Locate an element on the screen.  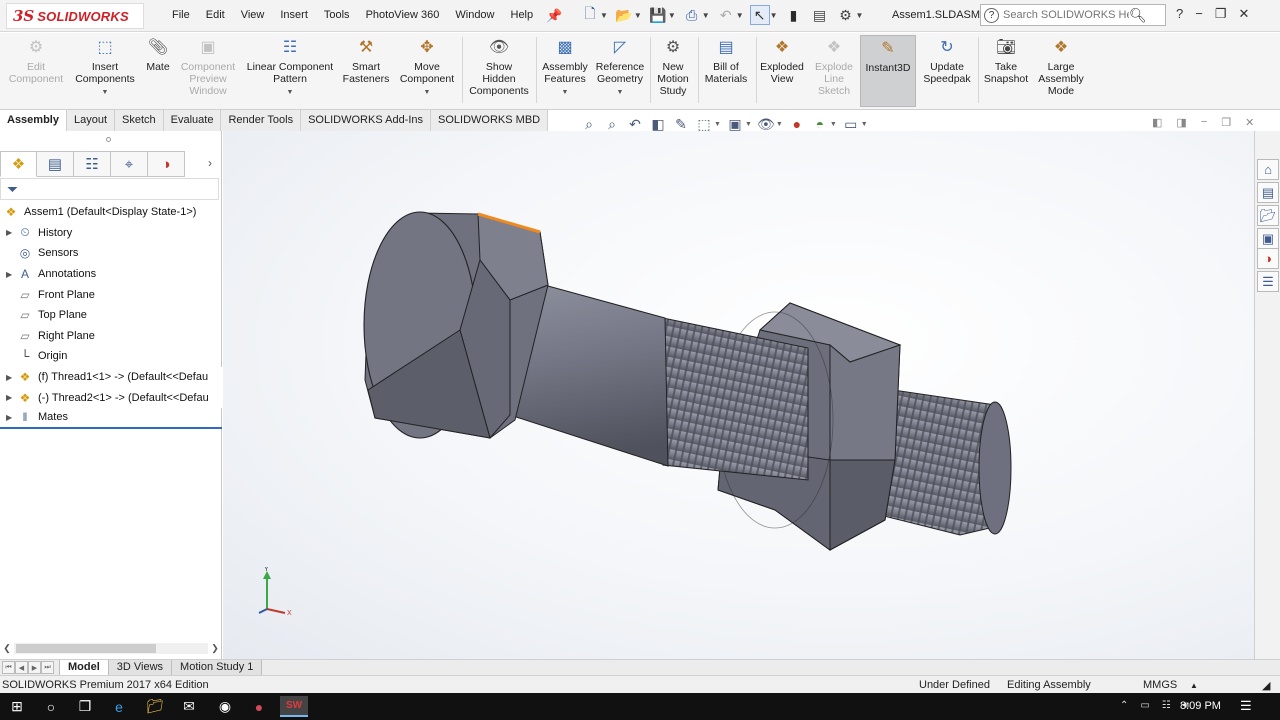
menu-file: File is located at coordinates (181, 15).